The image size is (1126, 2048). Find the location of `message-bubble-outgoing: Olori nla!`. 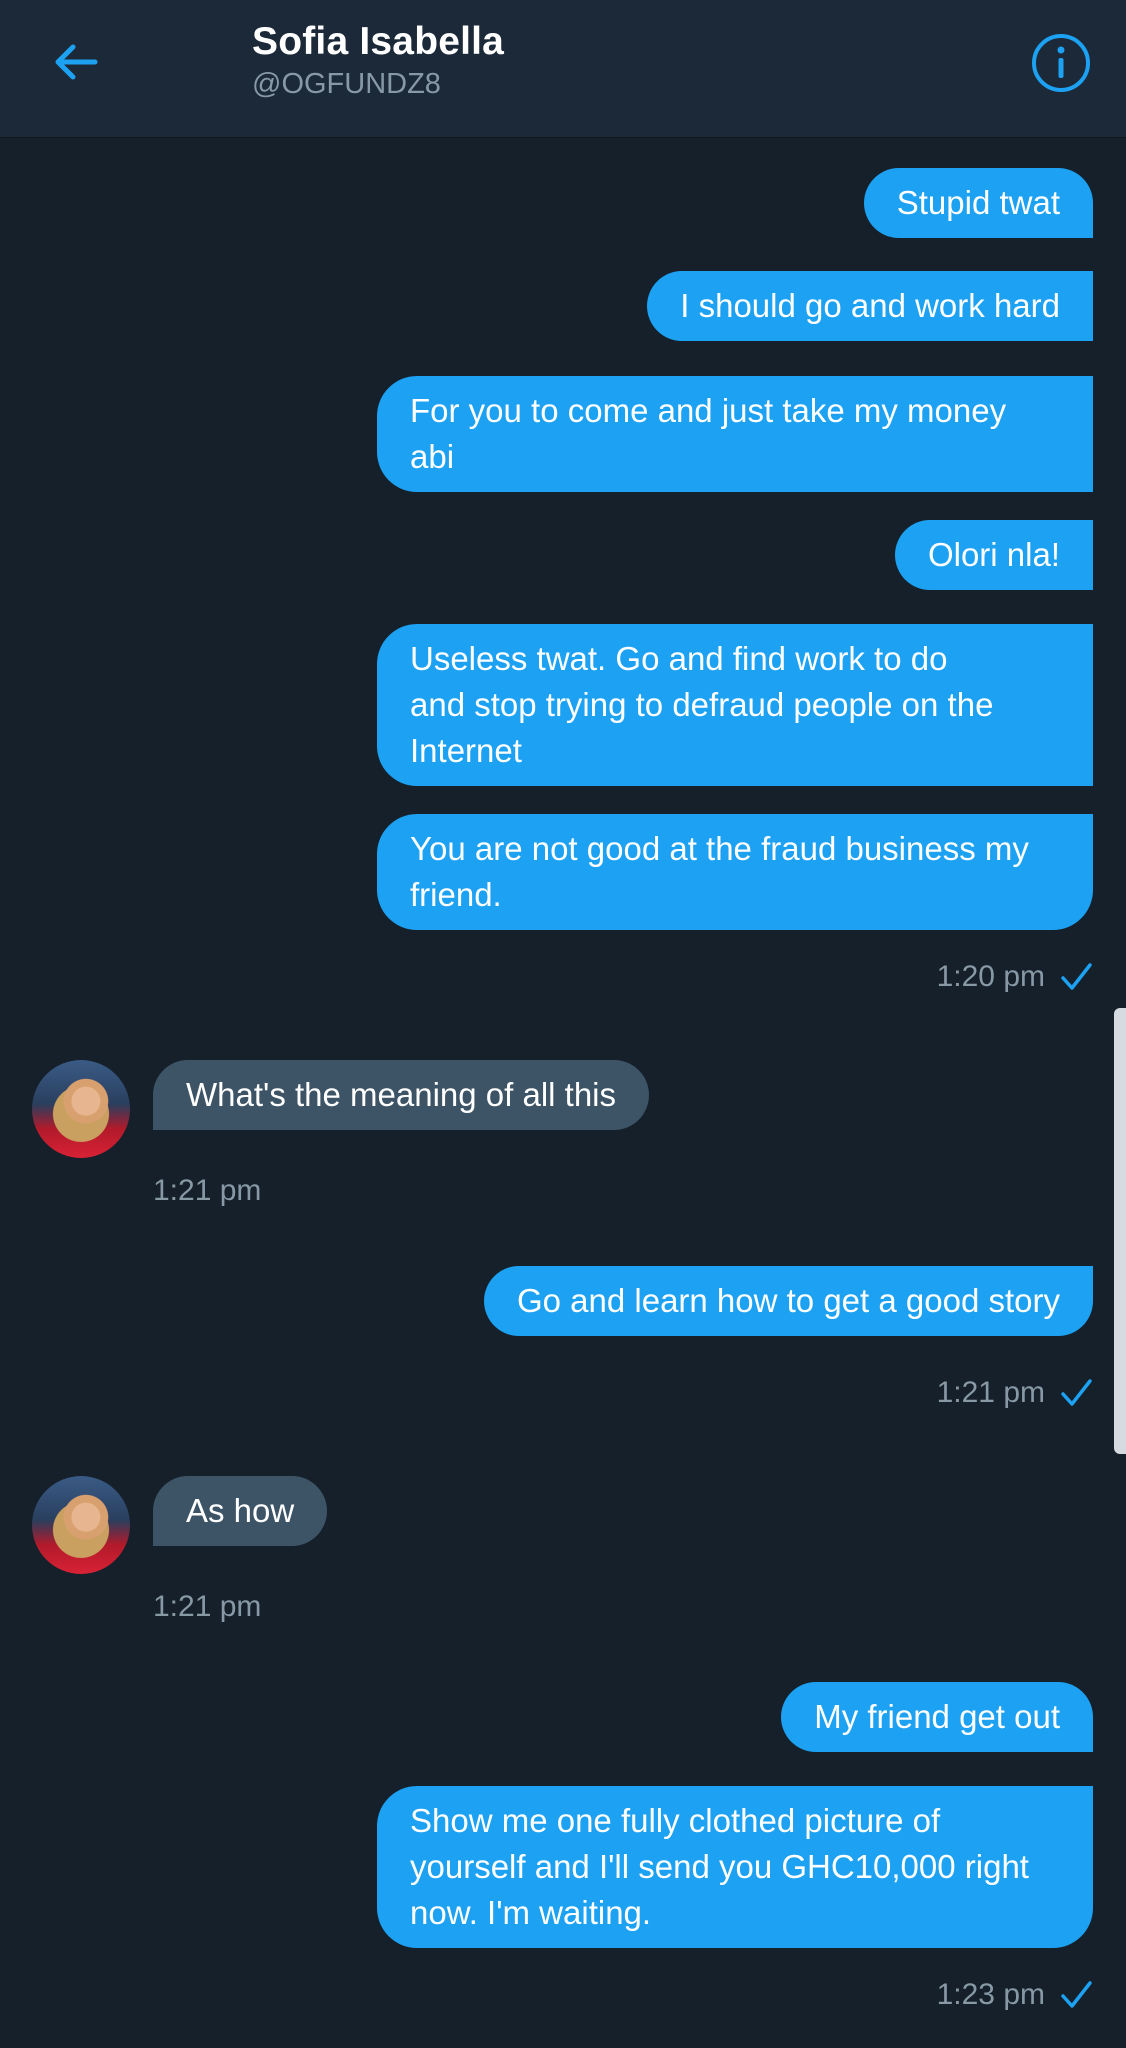

message-bubble-outgoing: Olori nla! is located at coordinates (993, 555).